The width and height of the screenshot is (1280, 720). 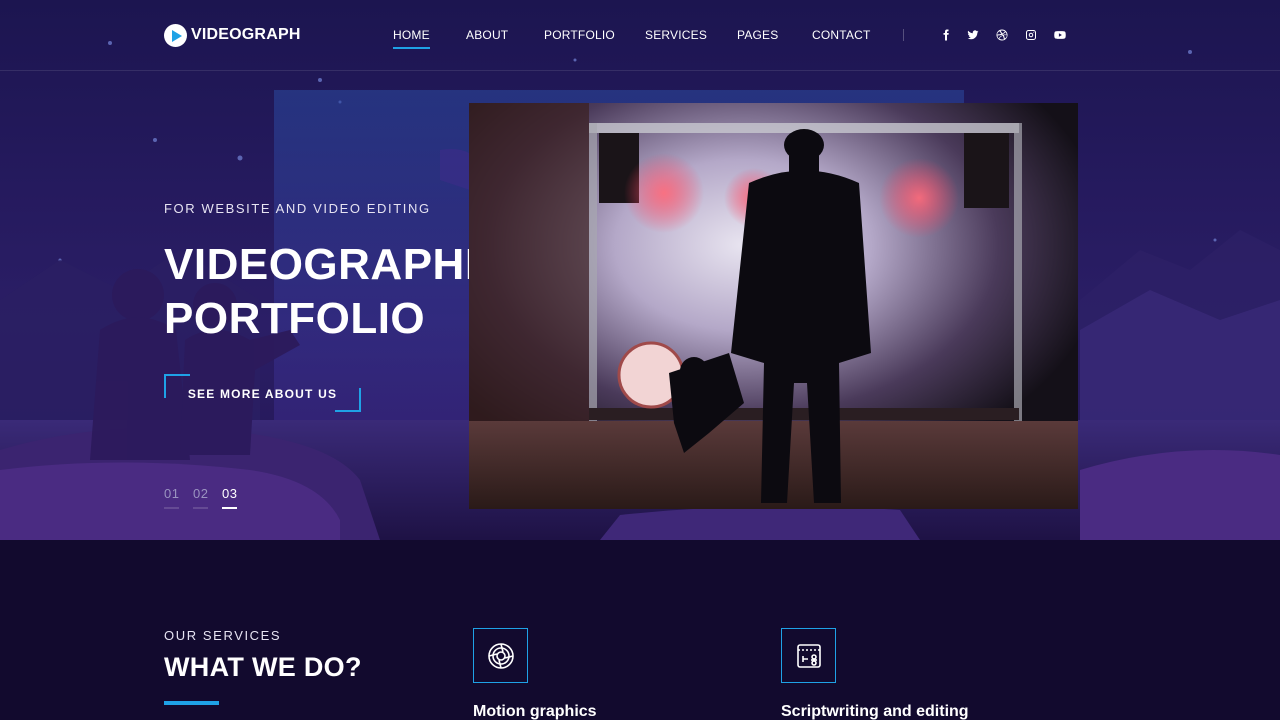 What do you see at coordinates (903, 35) in the screenshot?
I see `nav-divider` at bounding box center [903, 35].